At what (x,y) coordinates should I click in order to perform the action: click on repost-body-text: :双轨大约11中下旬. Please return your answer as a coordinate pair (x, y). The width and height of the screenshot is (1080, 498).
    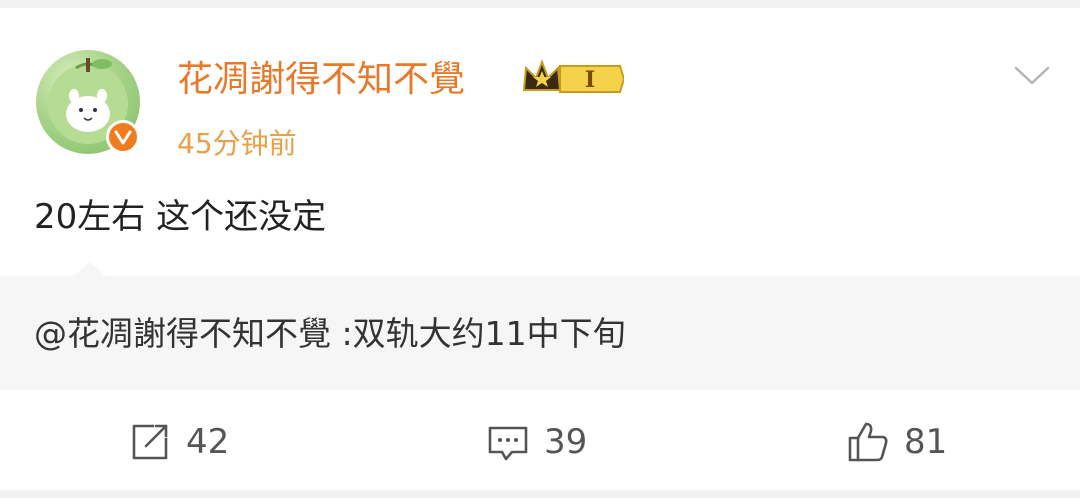
    Looking at the image, I should click on (478, 333).